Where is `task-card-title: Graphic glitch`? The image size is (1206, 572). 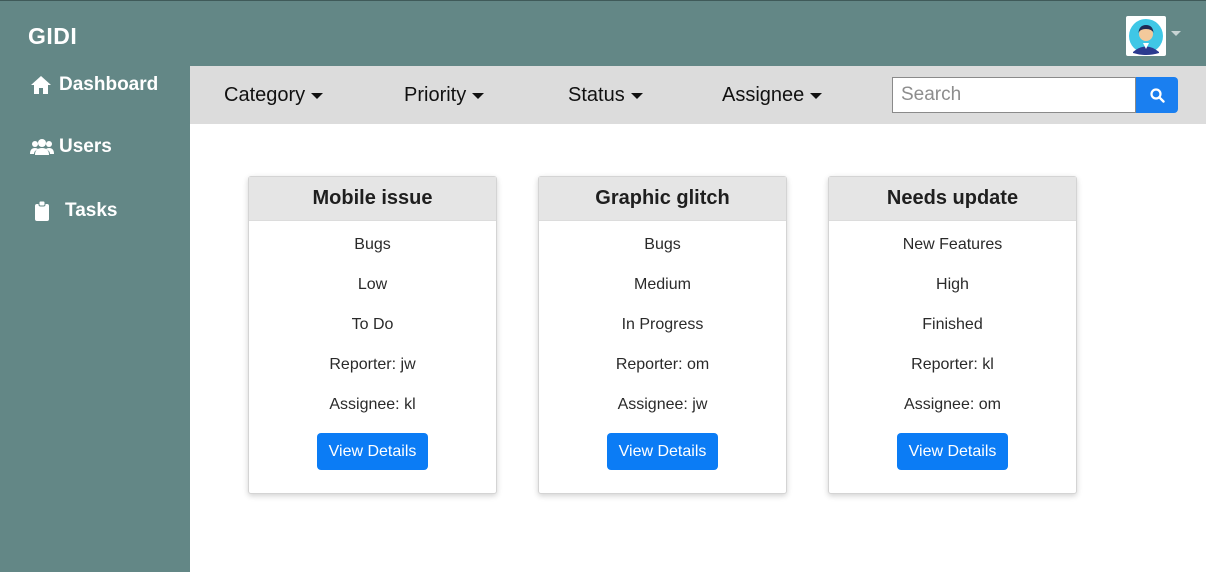
task-card-title: Graphic glitch is located at coordinates (662, 199).